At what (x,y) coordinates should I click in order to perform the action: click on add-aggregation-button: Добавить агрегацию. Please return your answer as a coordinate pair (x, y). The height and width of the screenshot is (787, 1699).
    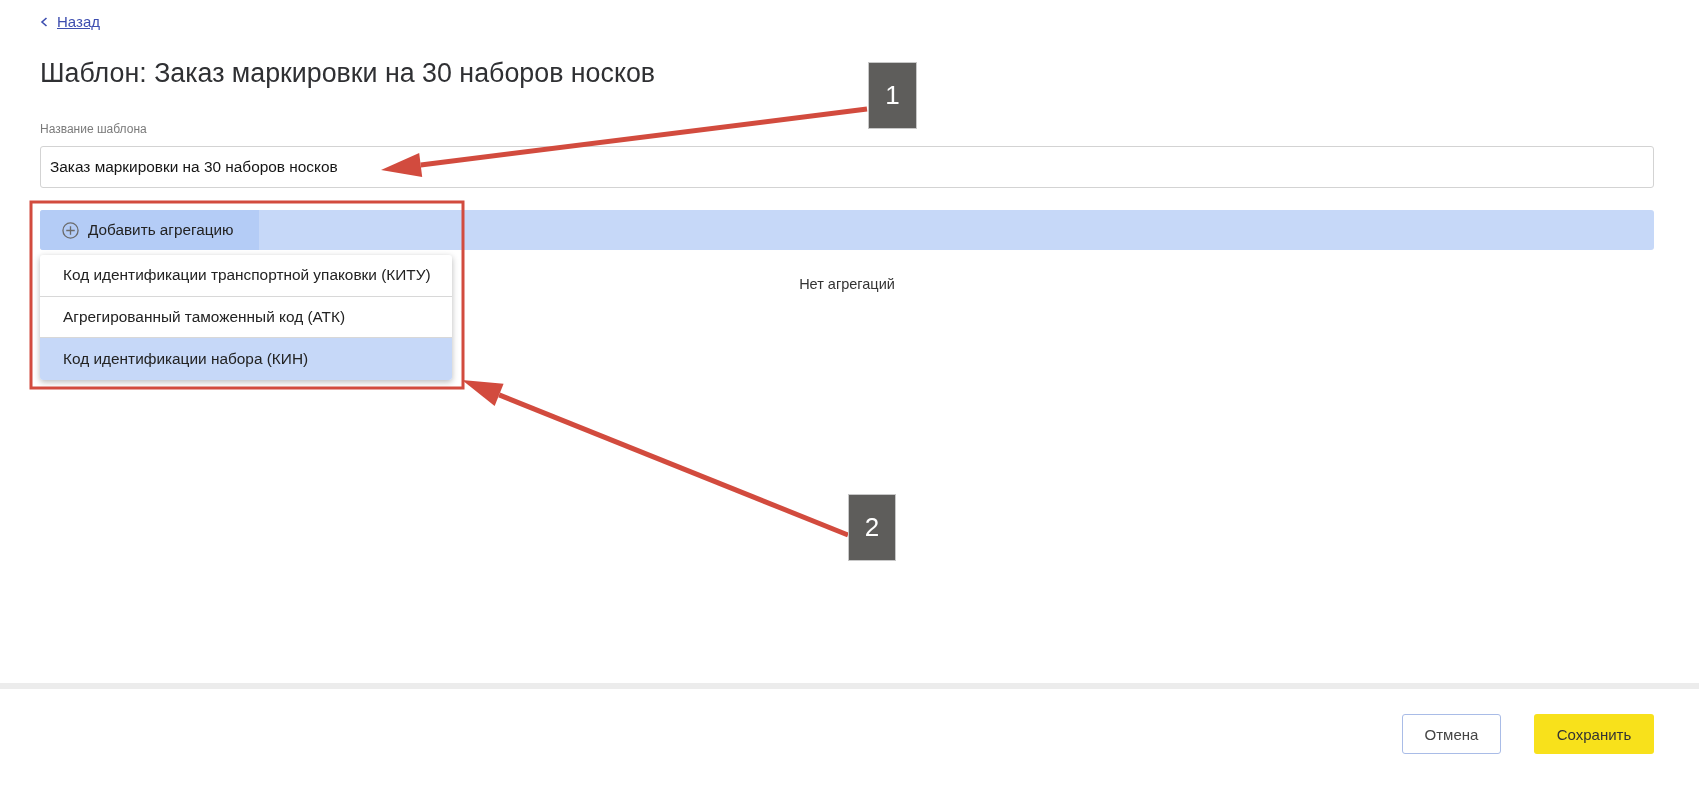
    Looking at the image, I should click on (149, 230).